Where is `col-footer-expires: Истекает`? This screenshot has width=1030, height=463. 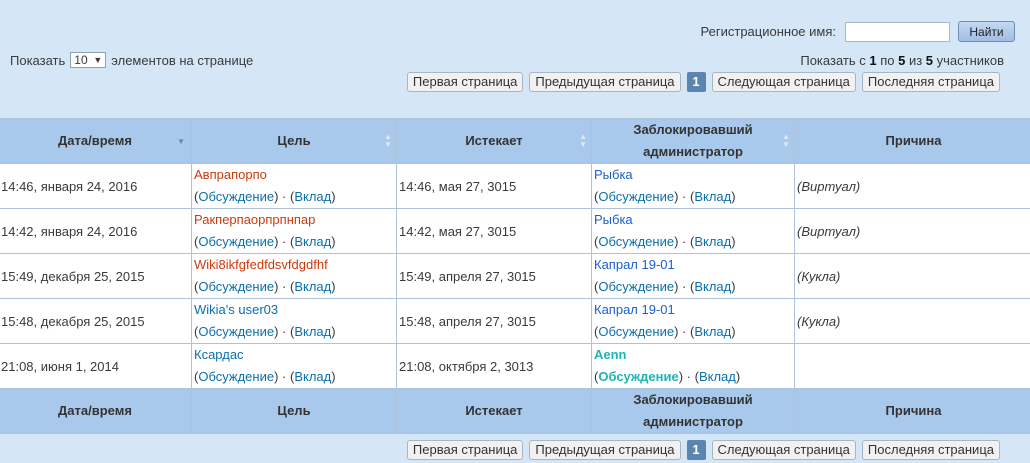
col-footer-expires: Истекает is located at coordinates (494, 411).